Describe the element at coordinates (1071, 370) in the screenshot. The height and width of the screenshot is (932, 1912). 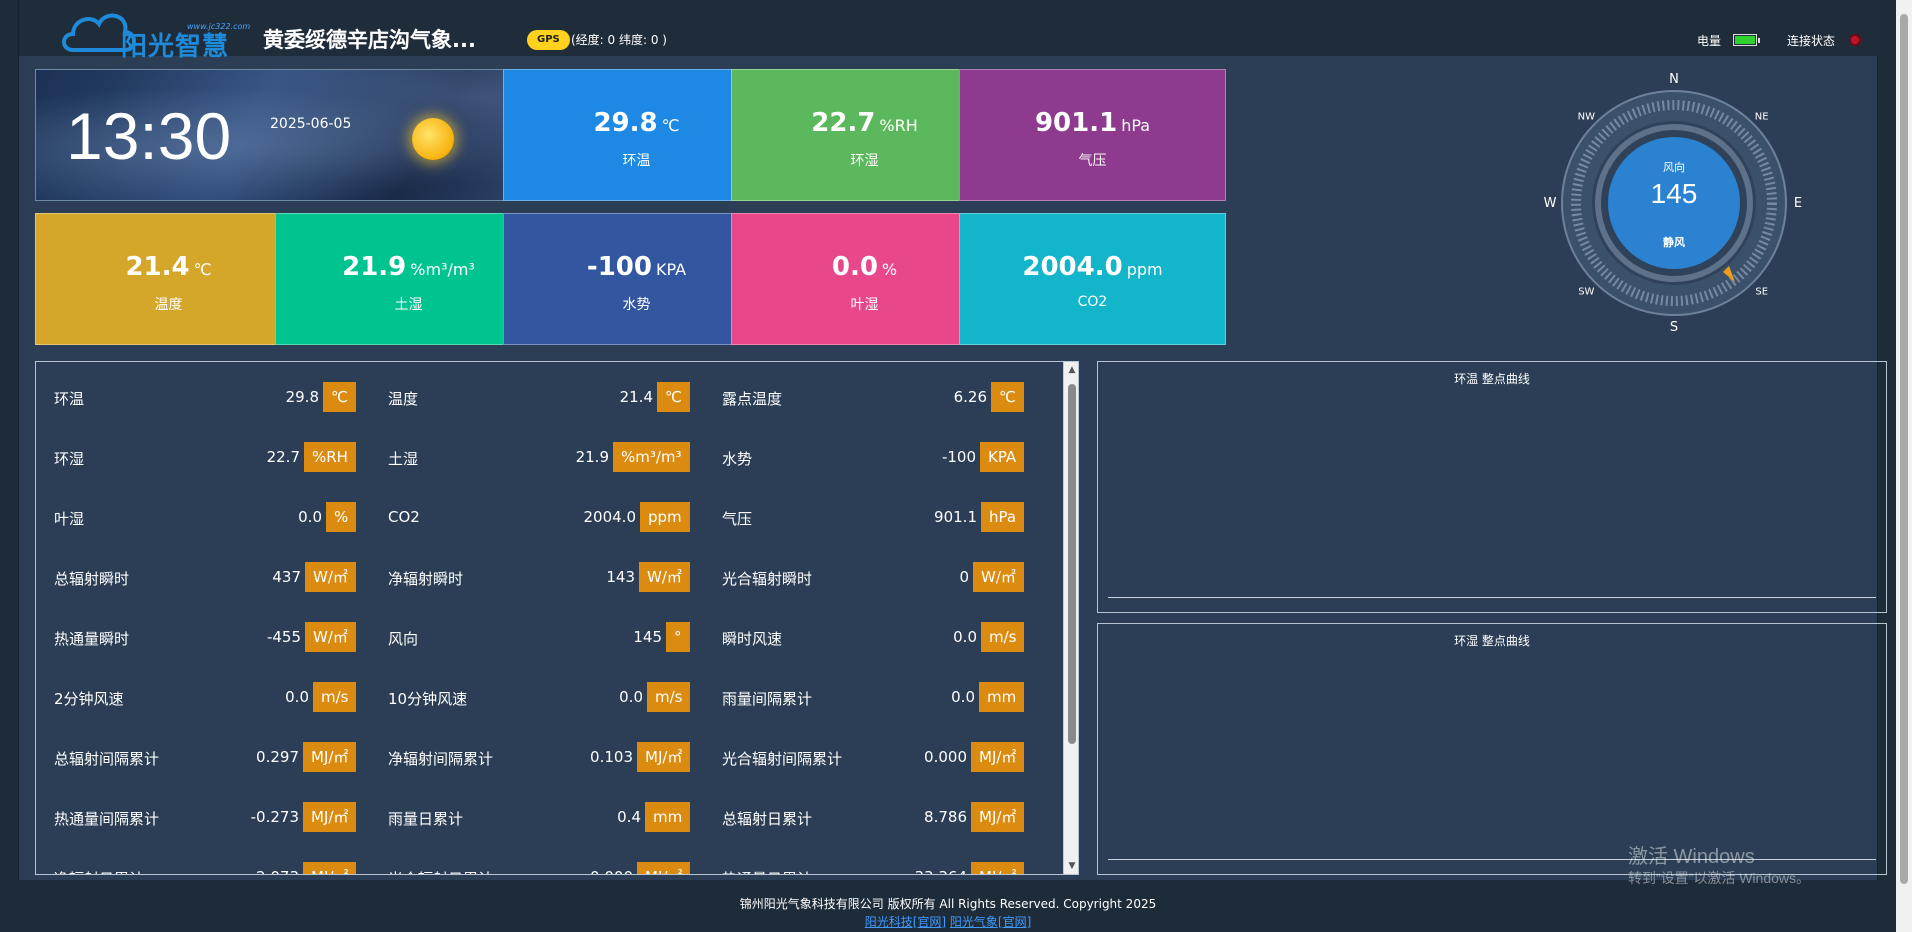
I see `scroll-up-icon: ▲` at that location.